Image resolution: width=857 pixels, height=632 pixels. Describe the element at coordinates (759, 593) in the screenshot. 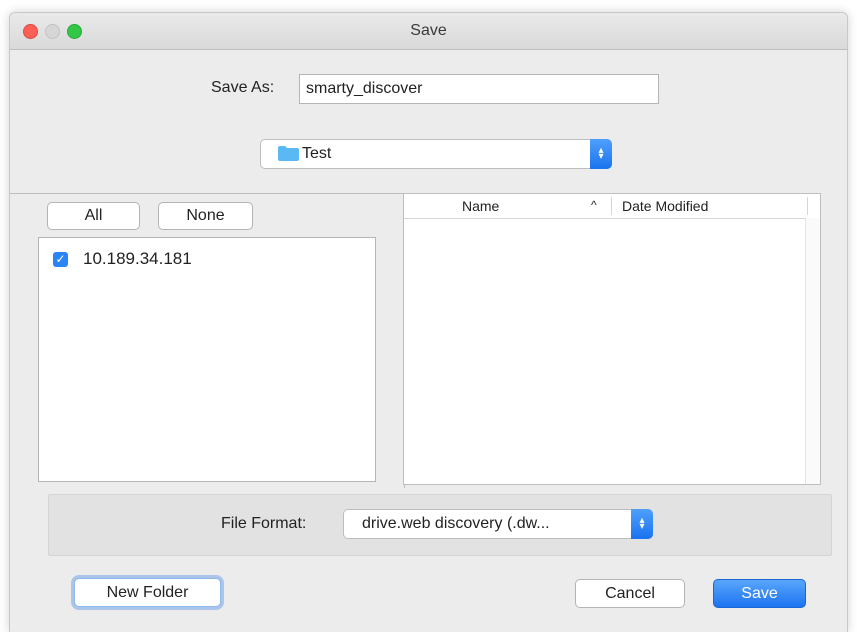

I see `save-button: Save` at that location.